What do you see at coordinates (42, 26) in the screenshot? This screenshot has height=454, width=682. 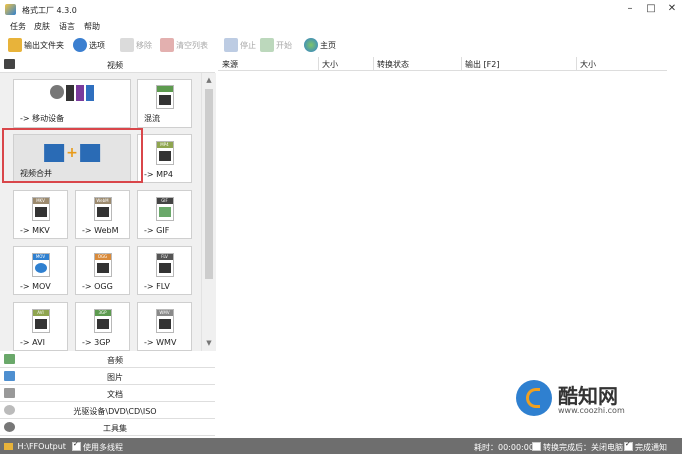 I see `menu-skin: 皮肤` at bounding box center [42, 26].